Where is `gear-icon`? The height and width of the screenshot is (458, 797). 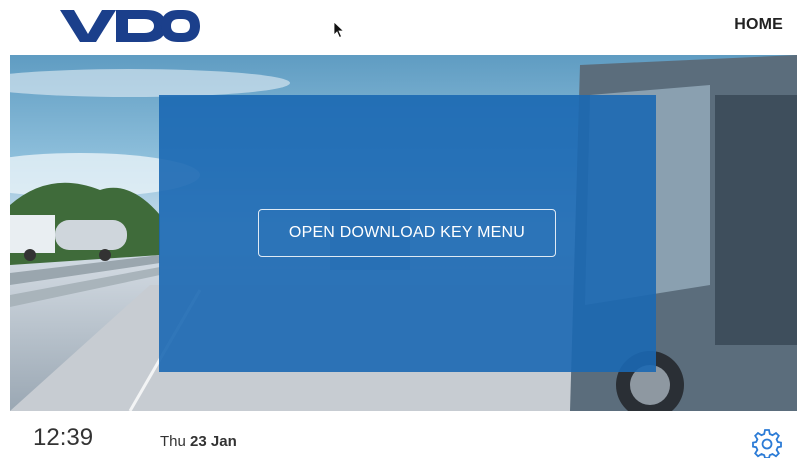 gear-icon is located at coordinates (767, 443).